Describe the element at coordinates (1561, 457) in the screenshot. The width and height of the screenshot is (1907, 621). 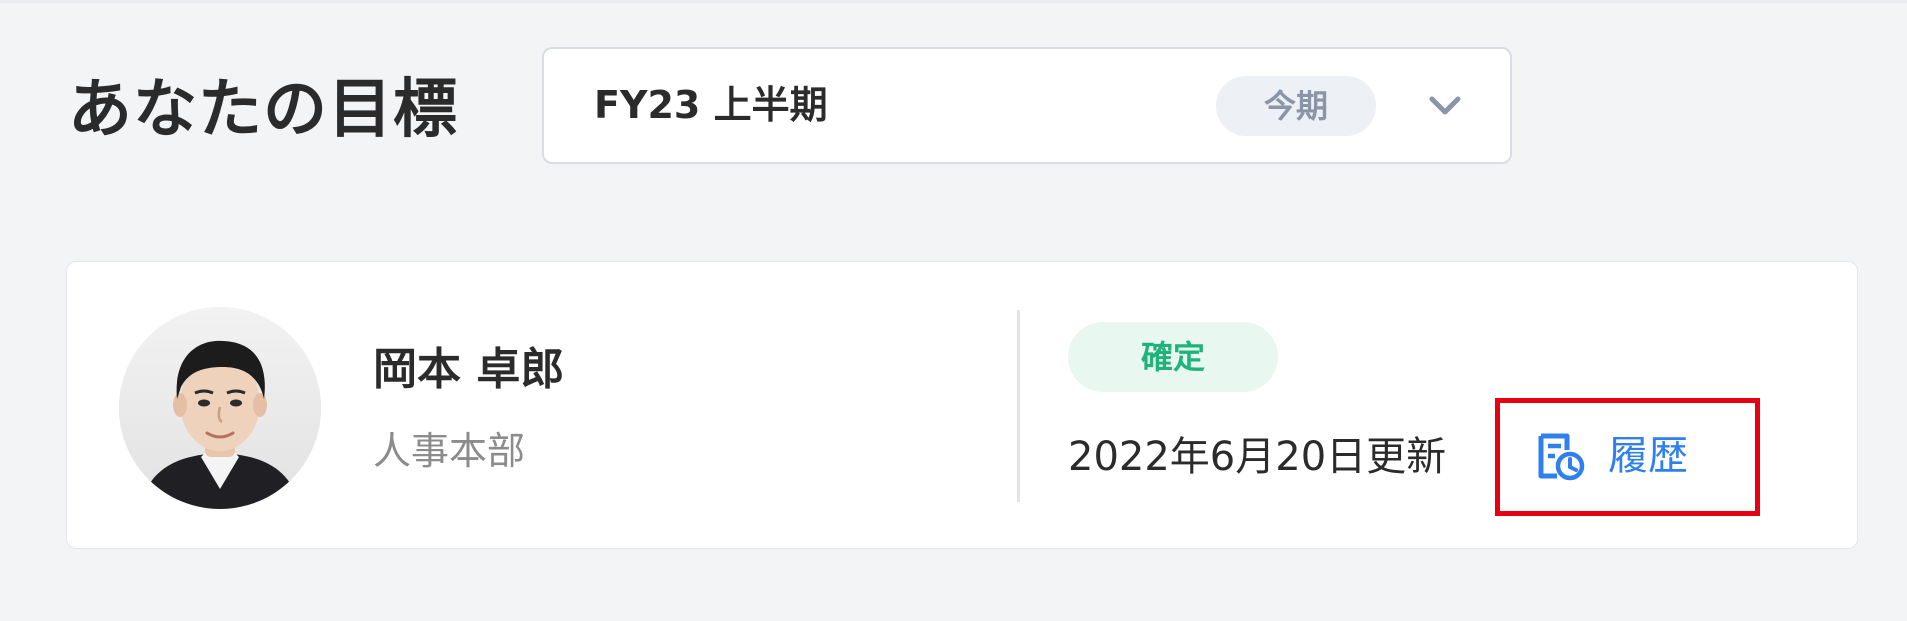
I see `history-icon` at that location.